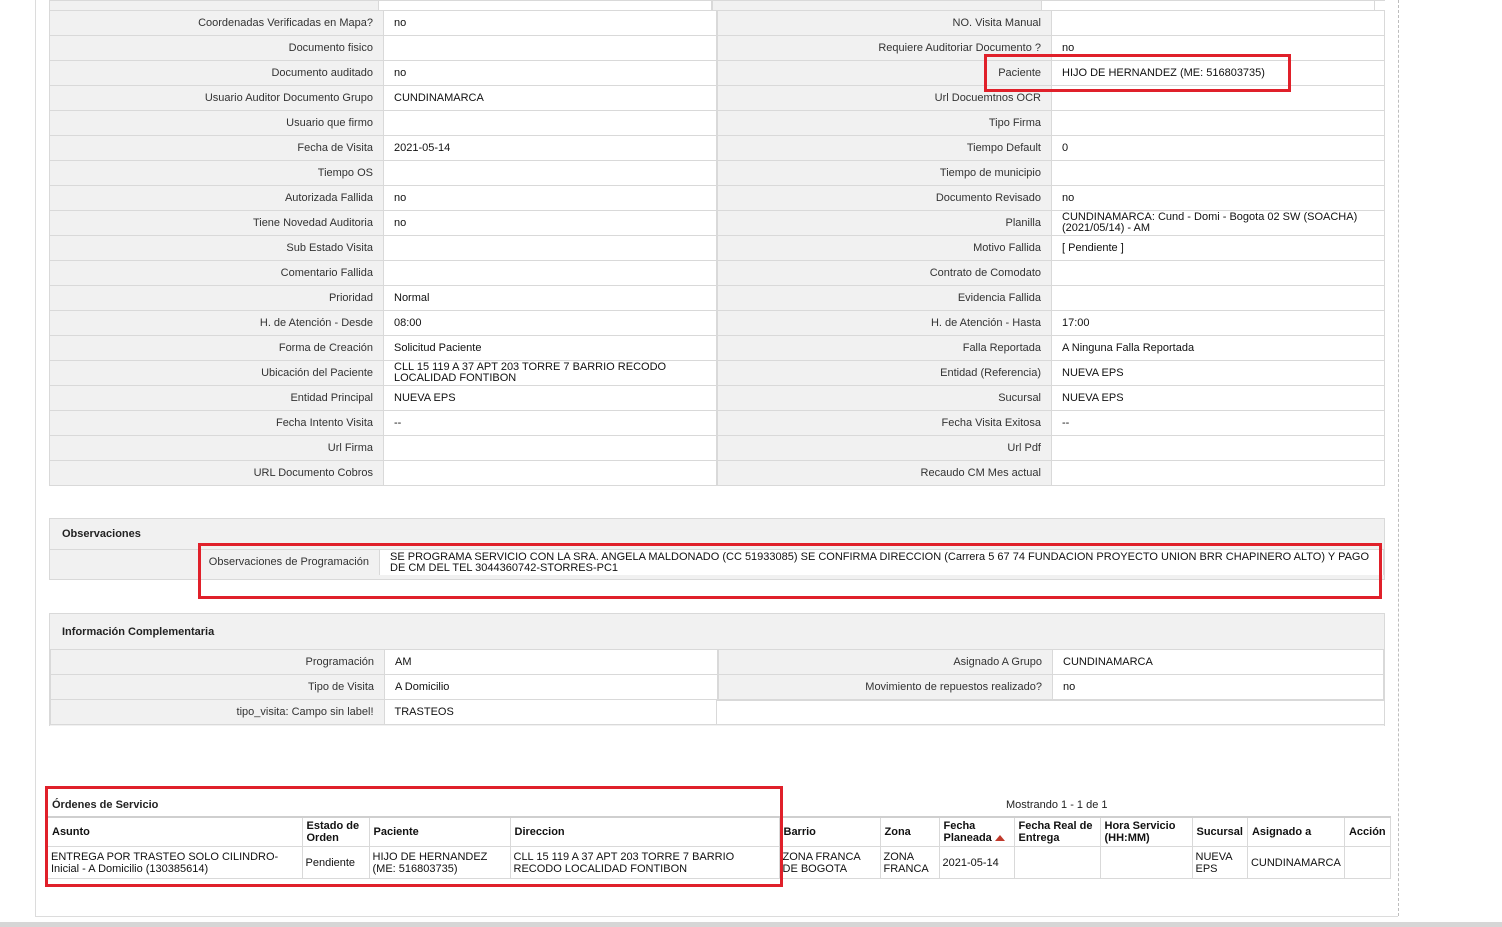  I want to click on detail-row: Usuario que firmo Tipo Firma, so click(717, 123).